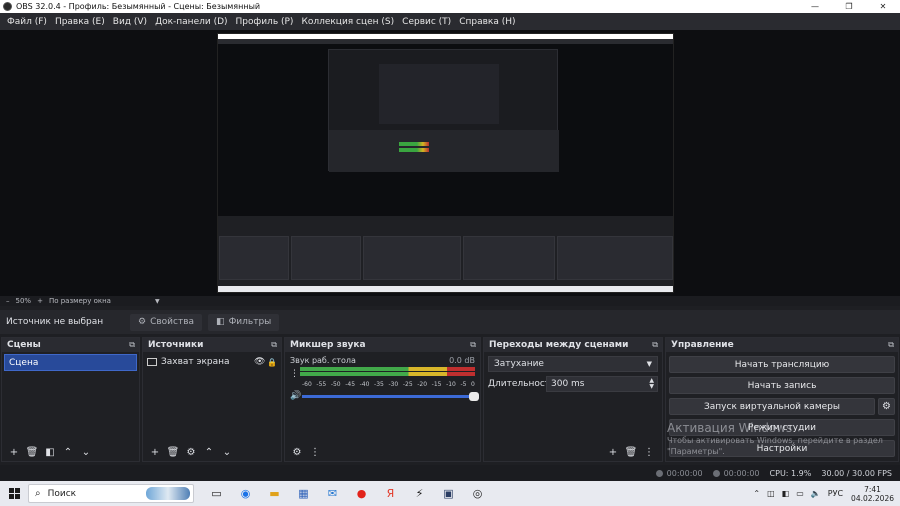  What do you see at coordinates (786, 493) in the screenshot?
I see `tray-app-icon: ◧` at bounding box center [786, 493].